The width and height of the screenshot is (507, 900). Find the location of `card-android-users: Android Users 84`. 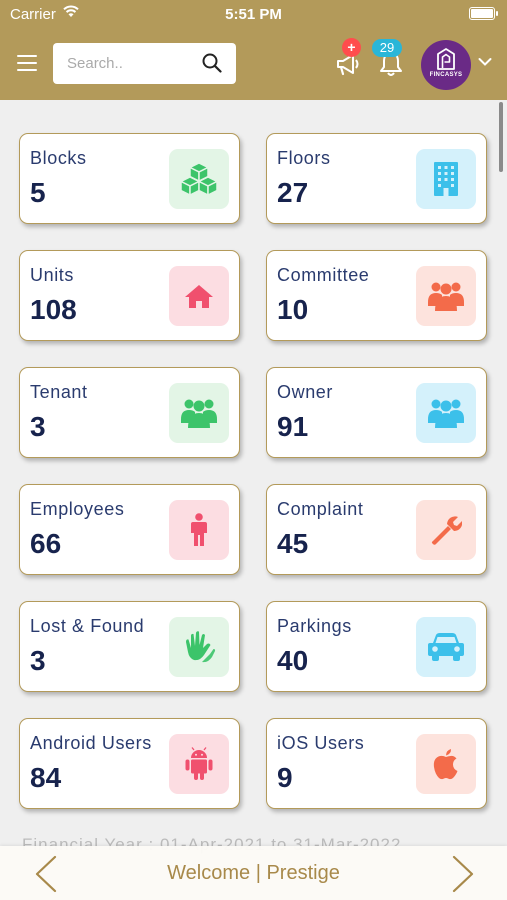

card-android-users: Android Users 84 is located at coordinates (129, 763).